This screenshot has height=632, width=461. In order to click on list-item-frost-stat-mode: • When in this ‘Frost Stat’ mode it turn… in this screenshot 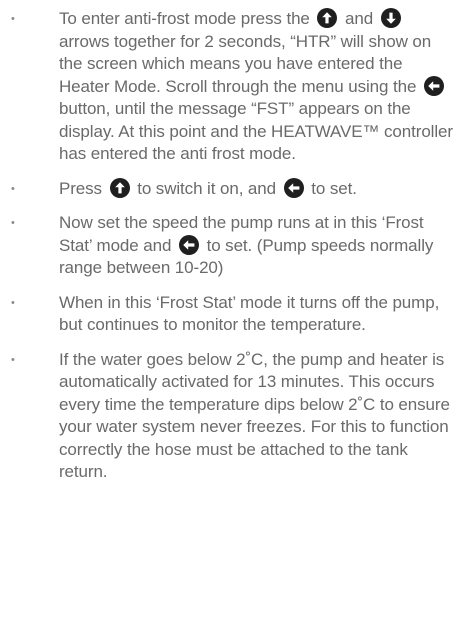, I will do `click(230, 314)`.